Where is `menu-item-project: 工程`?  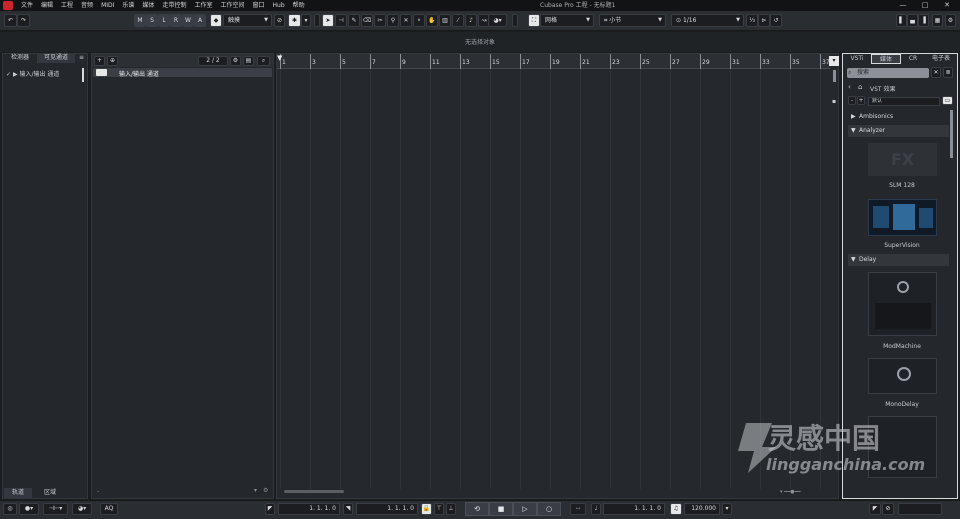 menu-item-project: 工程 is located at coordinates (67, 5).